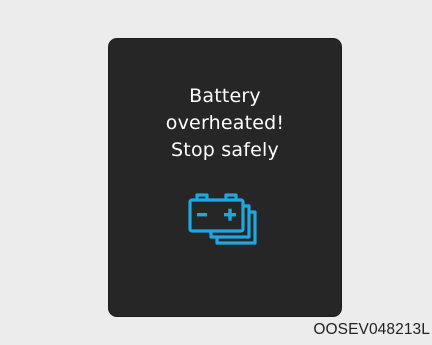 The height and width of the screenshot is (345, 432). I want to click on figure-code: OOSEV048213L, so click(371, 329).